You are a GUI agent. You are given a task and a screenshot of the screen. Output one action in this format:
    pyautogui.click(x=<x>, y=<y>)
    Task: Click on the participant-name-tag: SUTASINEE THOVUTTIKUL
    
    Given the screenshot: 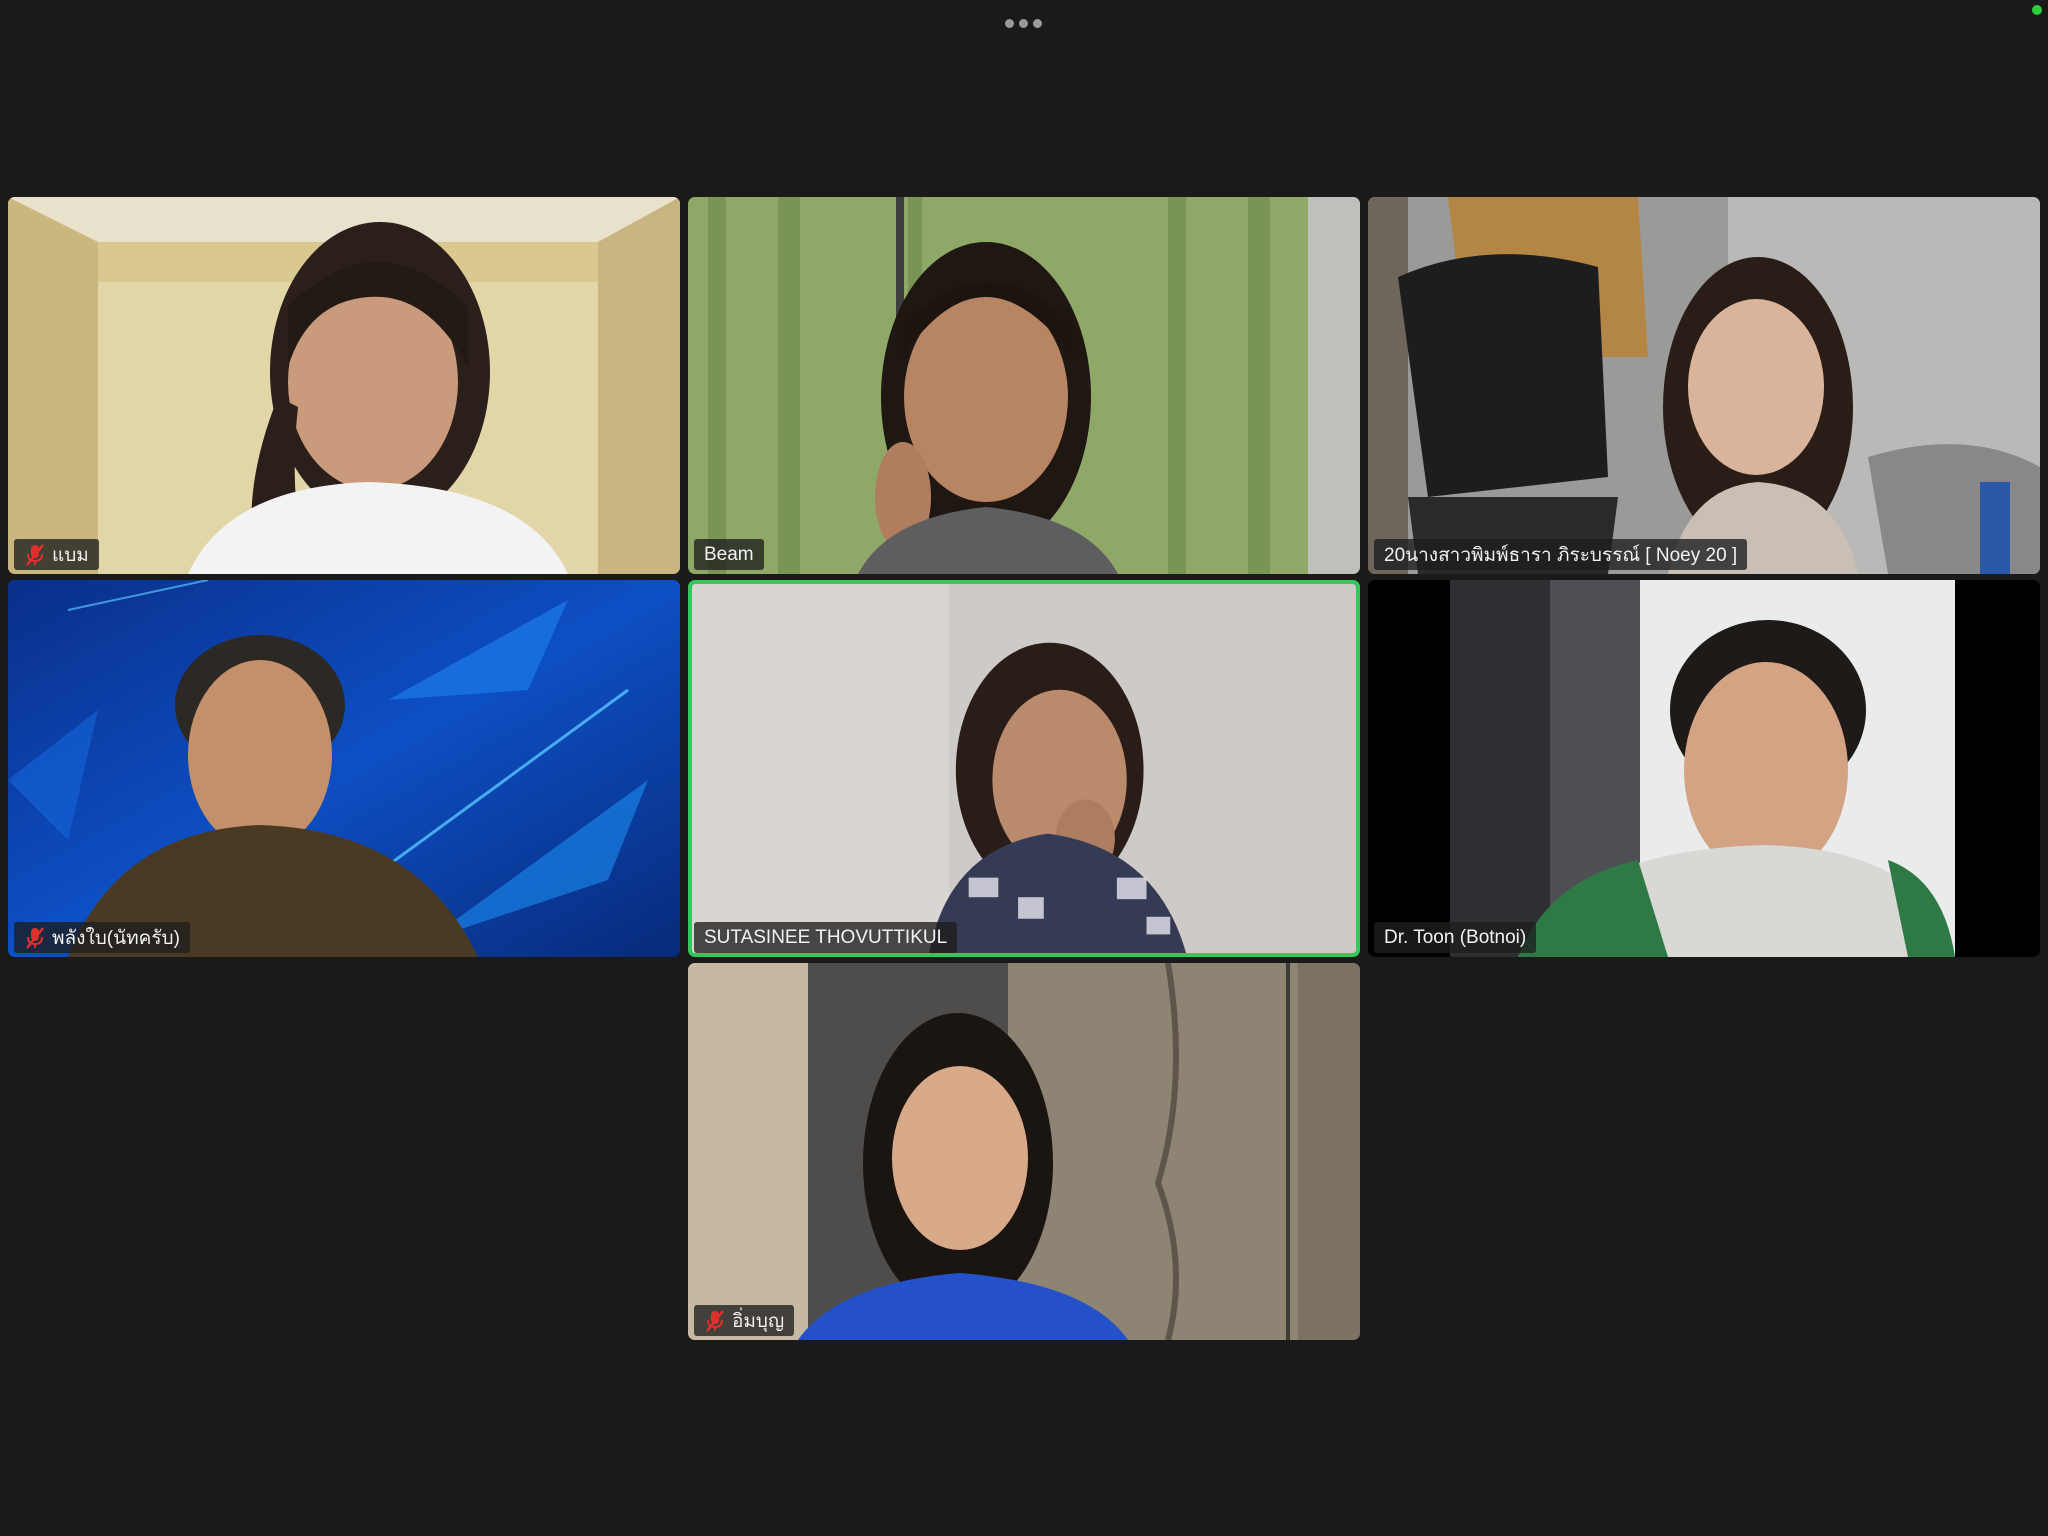 What is the action you would take?
    pyautogui.click(x=826, y=937)
    